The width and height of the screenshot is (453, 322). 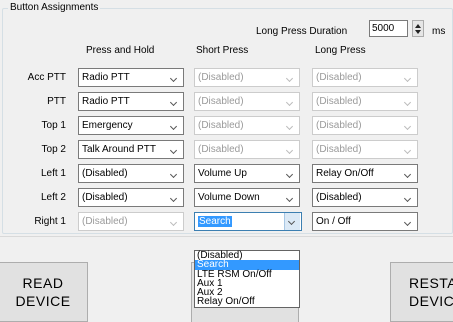 I want to click on left-1-short-press-select: Volume Up, so click(x=247, y=173).